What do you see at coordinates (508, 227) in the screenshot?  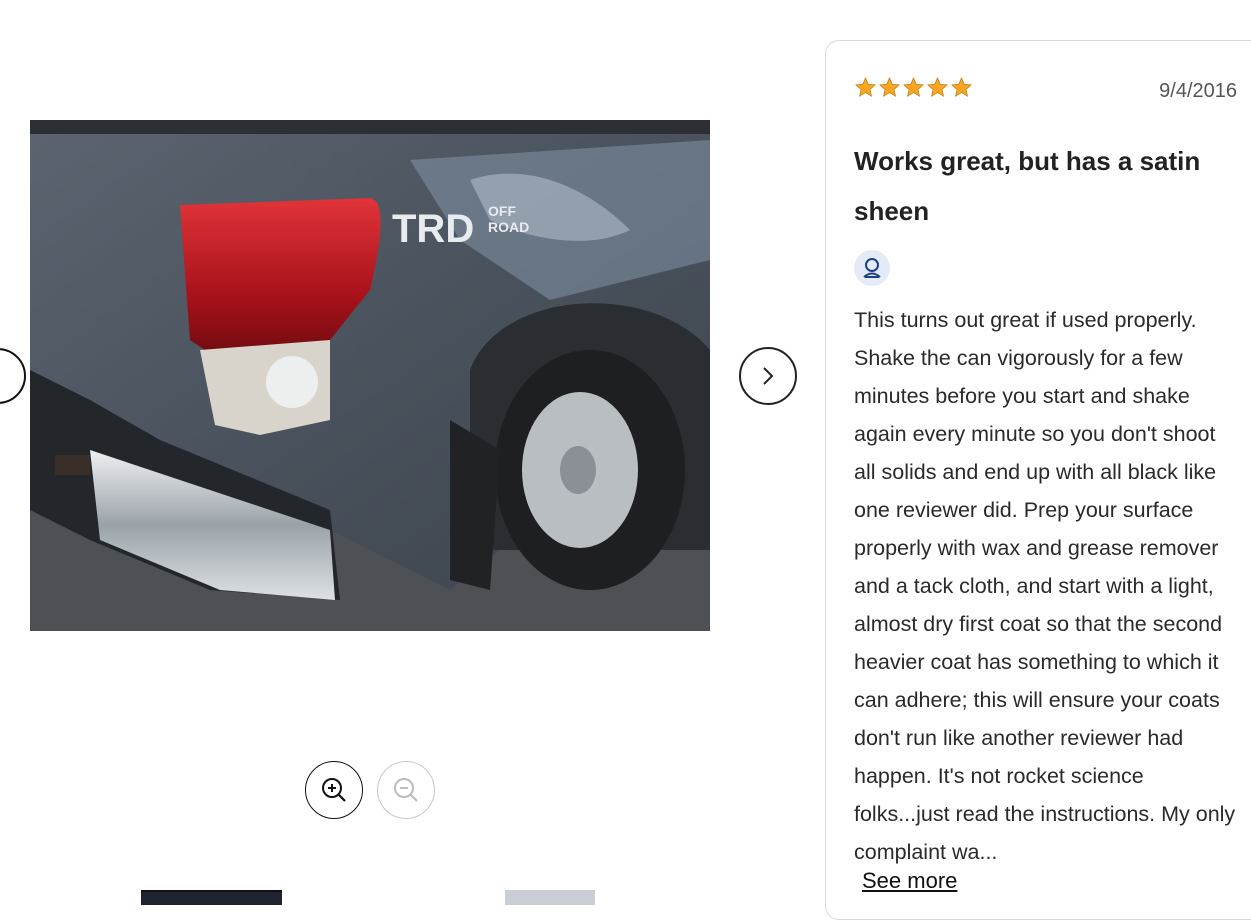 I see `decal-road: ROAD` at bounding box center [508, 227].